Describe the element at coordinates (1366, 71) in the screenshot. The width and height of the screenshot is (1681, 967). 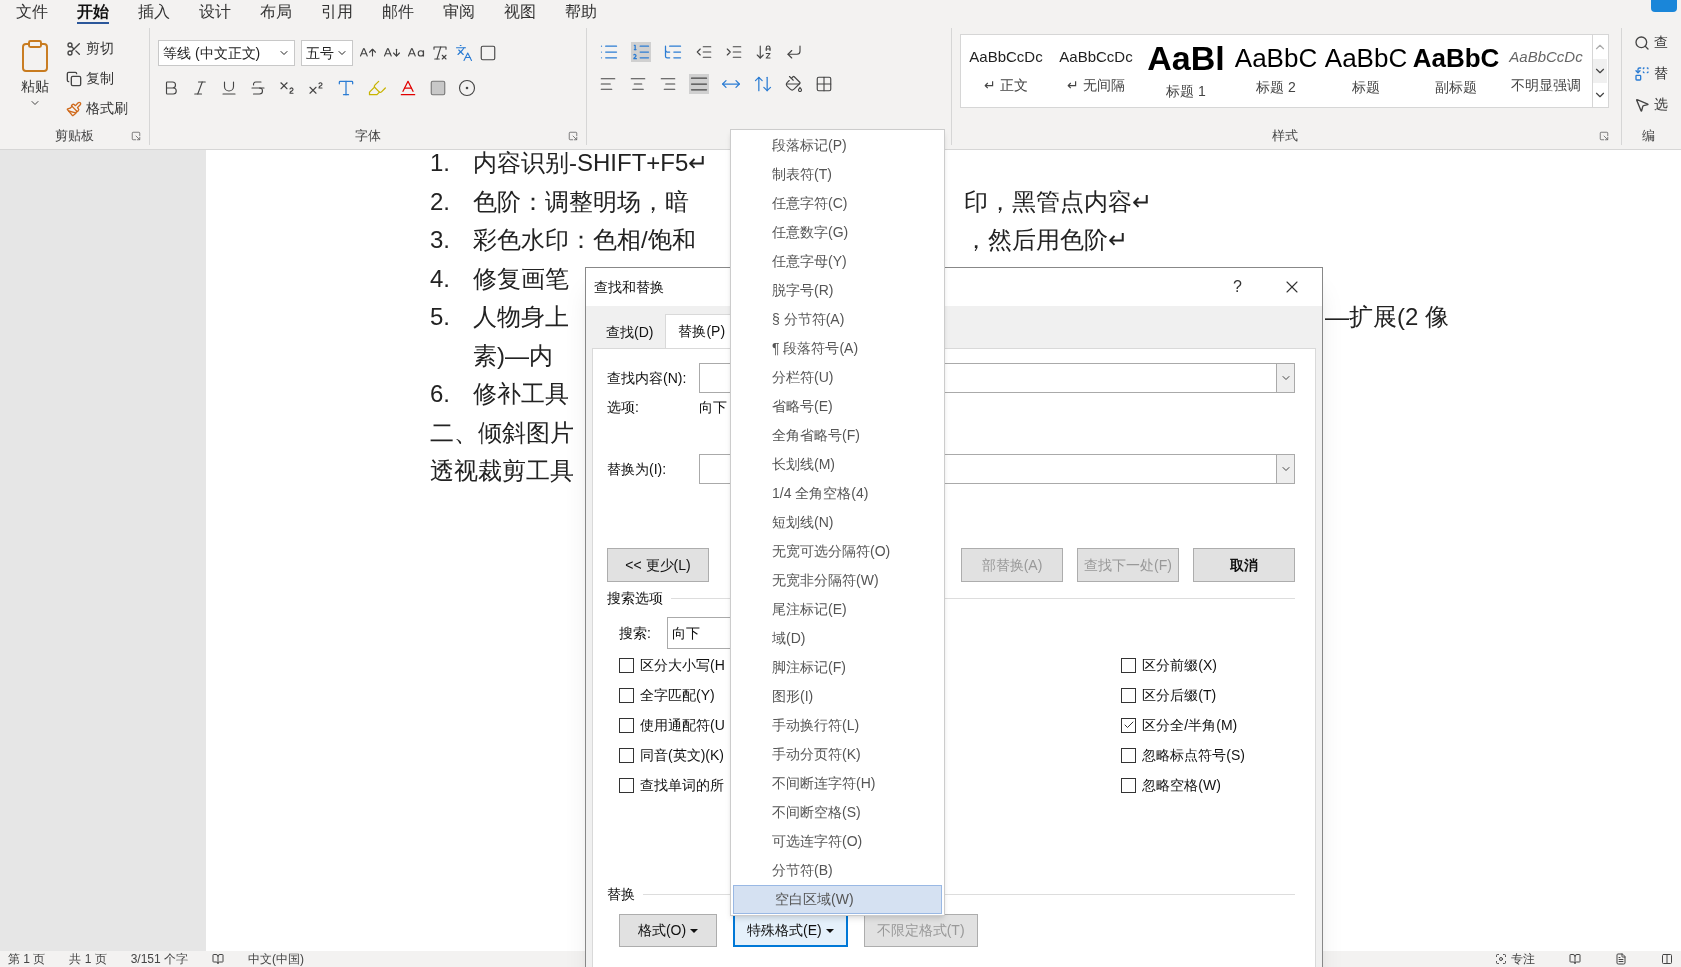
I see `style-option: AaBbC 标题` at that location.